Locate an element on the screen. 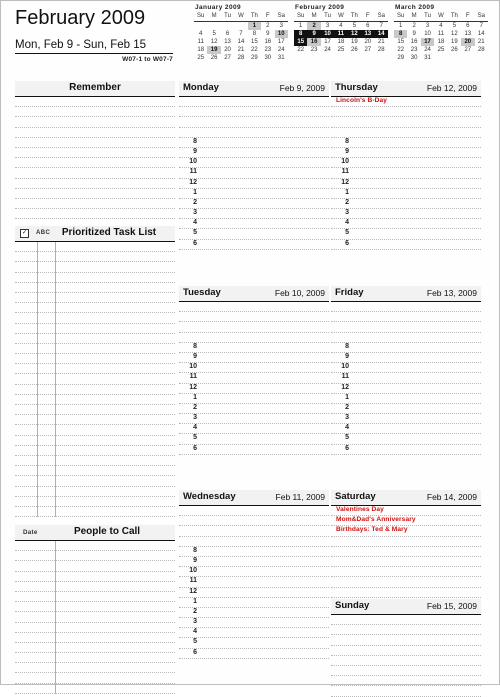 The height and width of the screenshot is (697, 500). mini-day-cell: 14 is located at coordinates (240, 42).